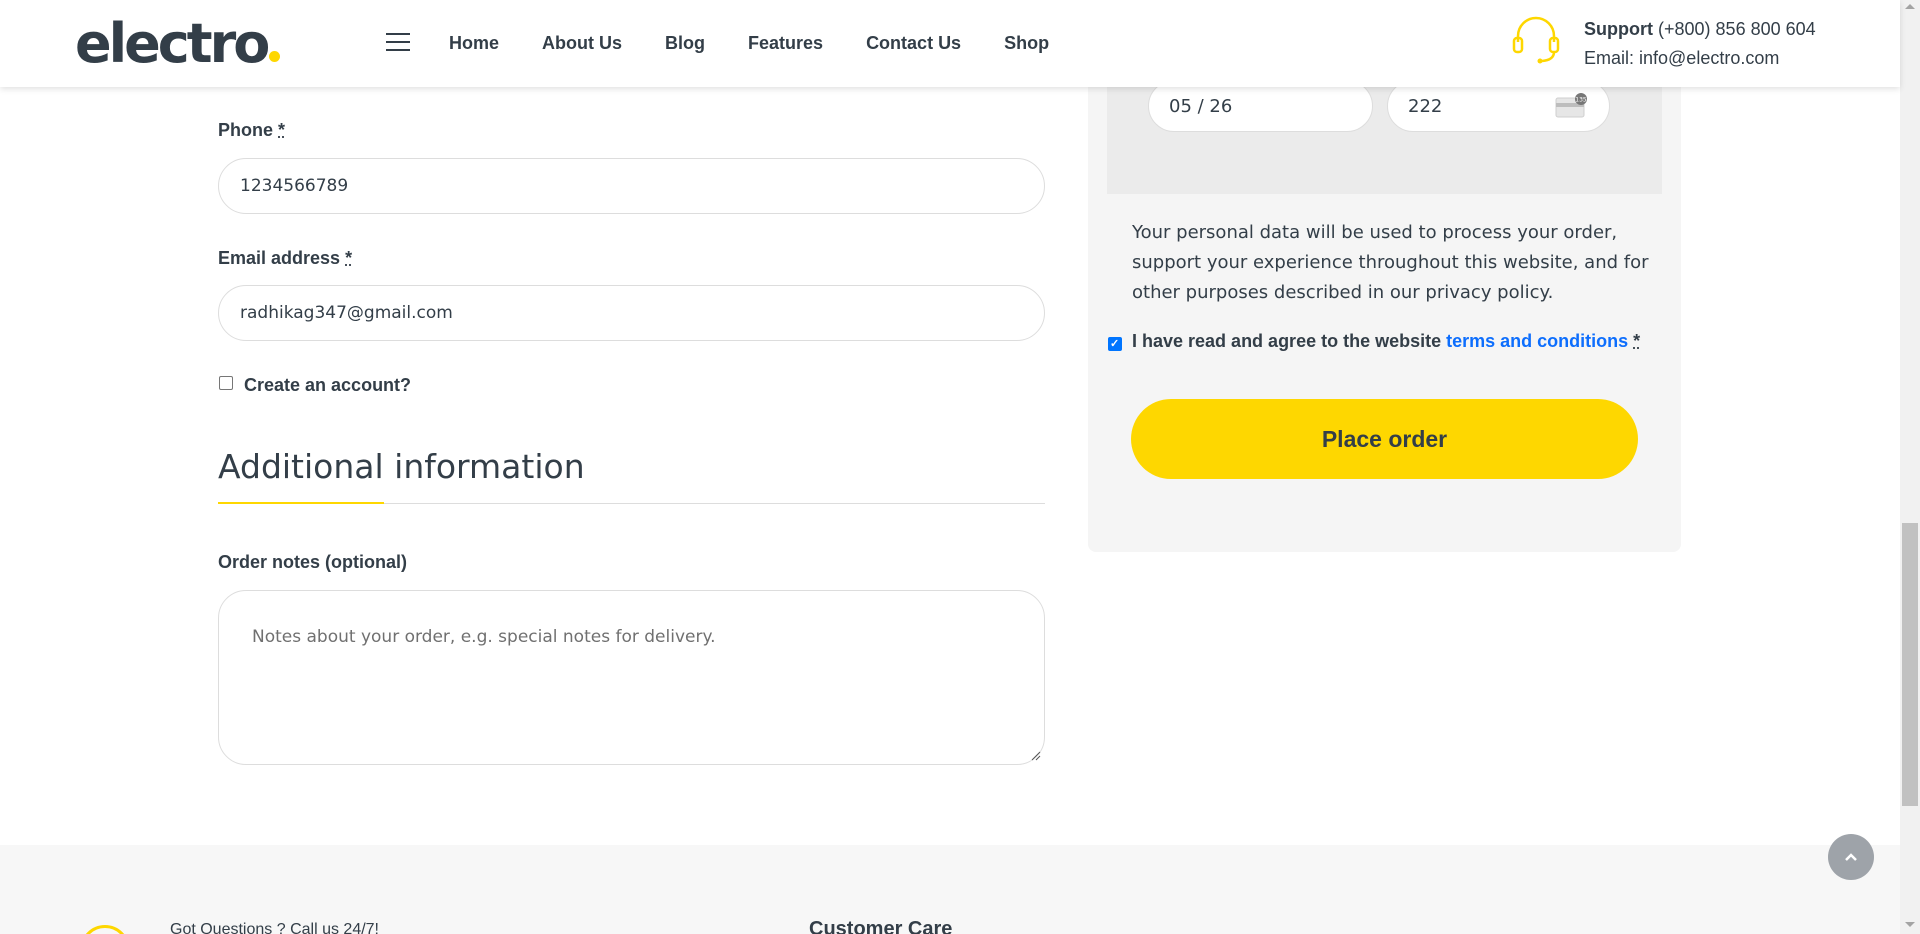 This screenshot has height=934, width=1920. Describe the element at coordinates (1026, 43) in the screenshot. I see `nav-shop: Shop` at that location.